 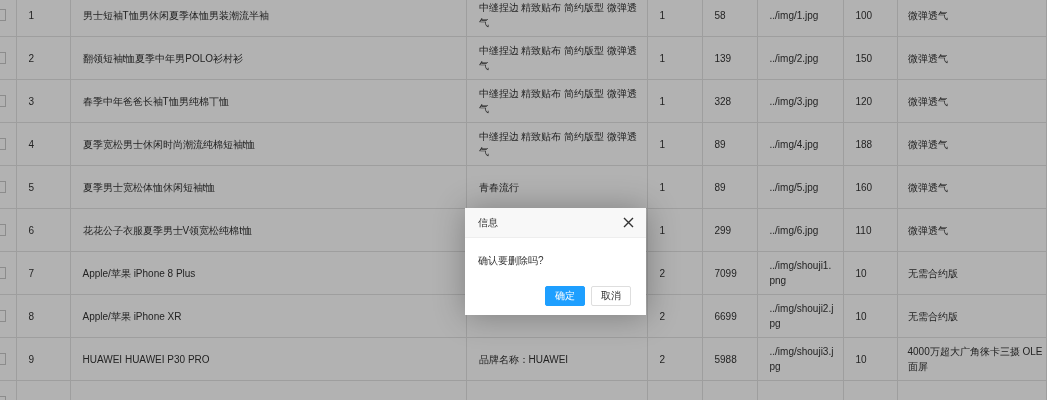 I want to click on price-value: 139, so click(x=723, y=58).